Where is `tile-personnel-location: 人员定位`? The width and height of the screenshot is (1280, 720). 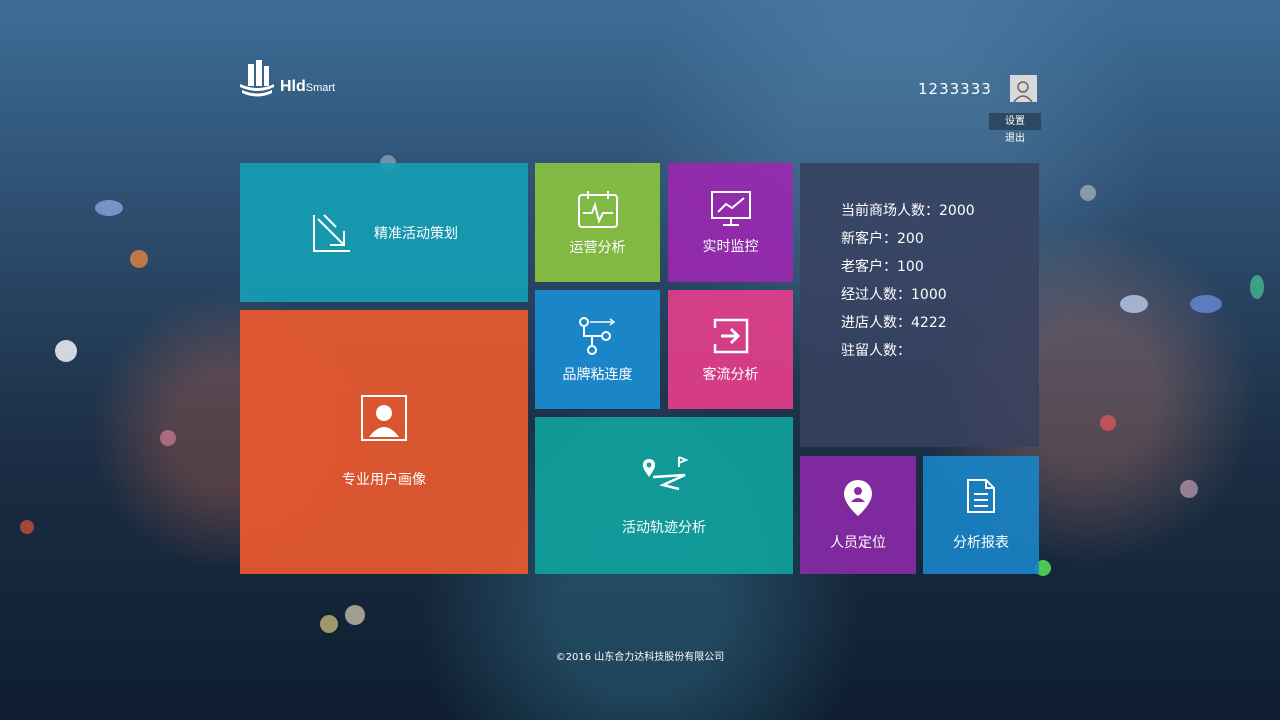
tile-personnel-location: 人员定位 is located at coordinates (858, 515).